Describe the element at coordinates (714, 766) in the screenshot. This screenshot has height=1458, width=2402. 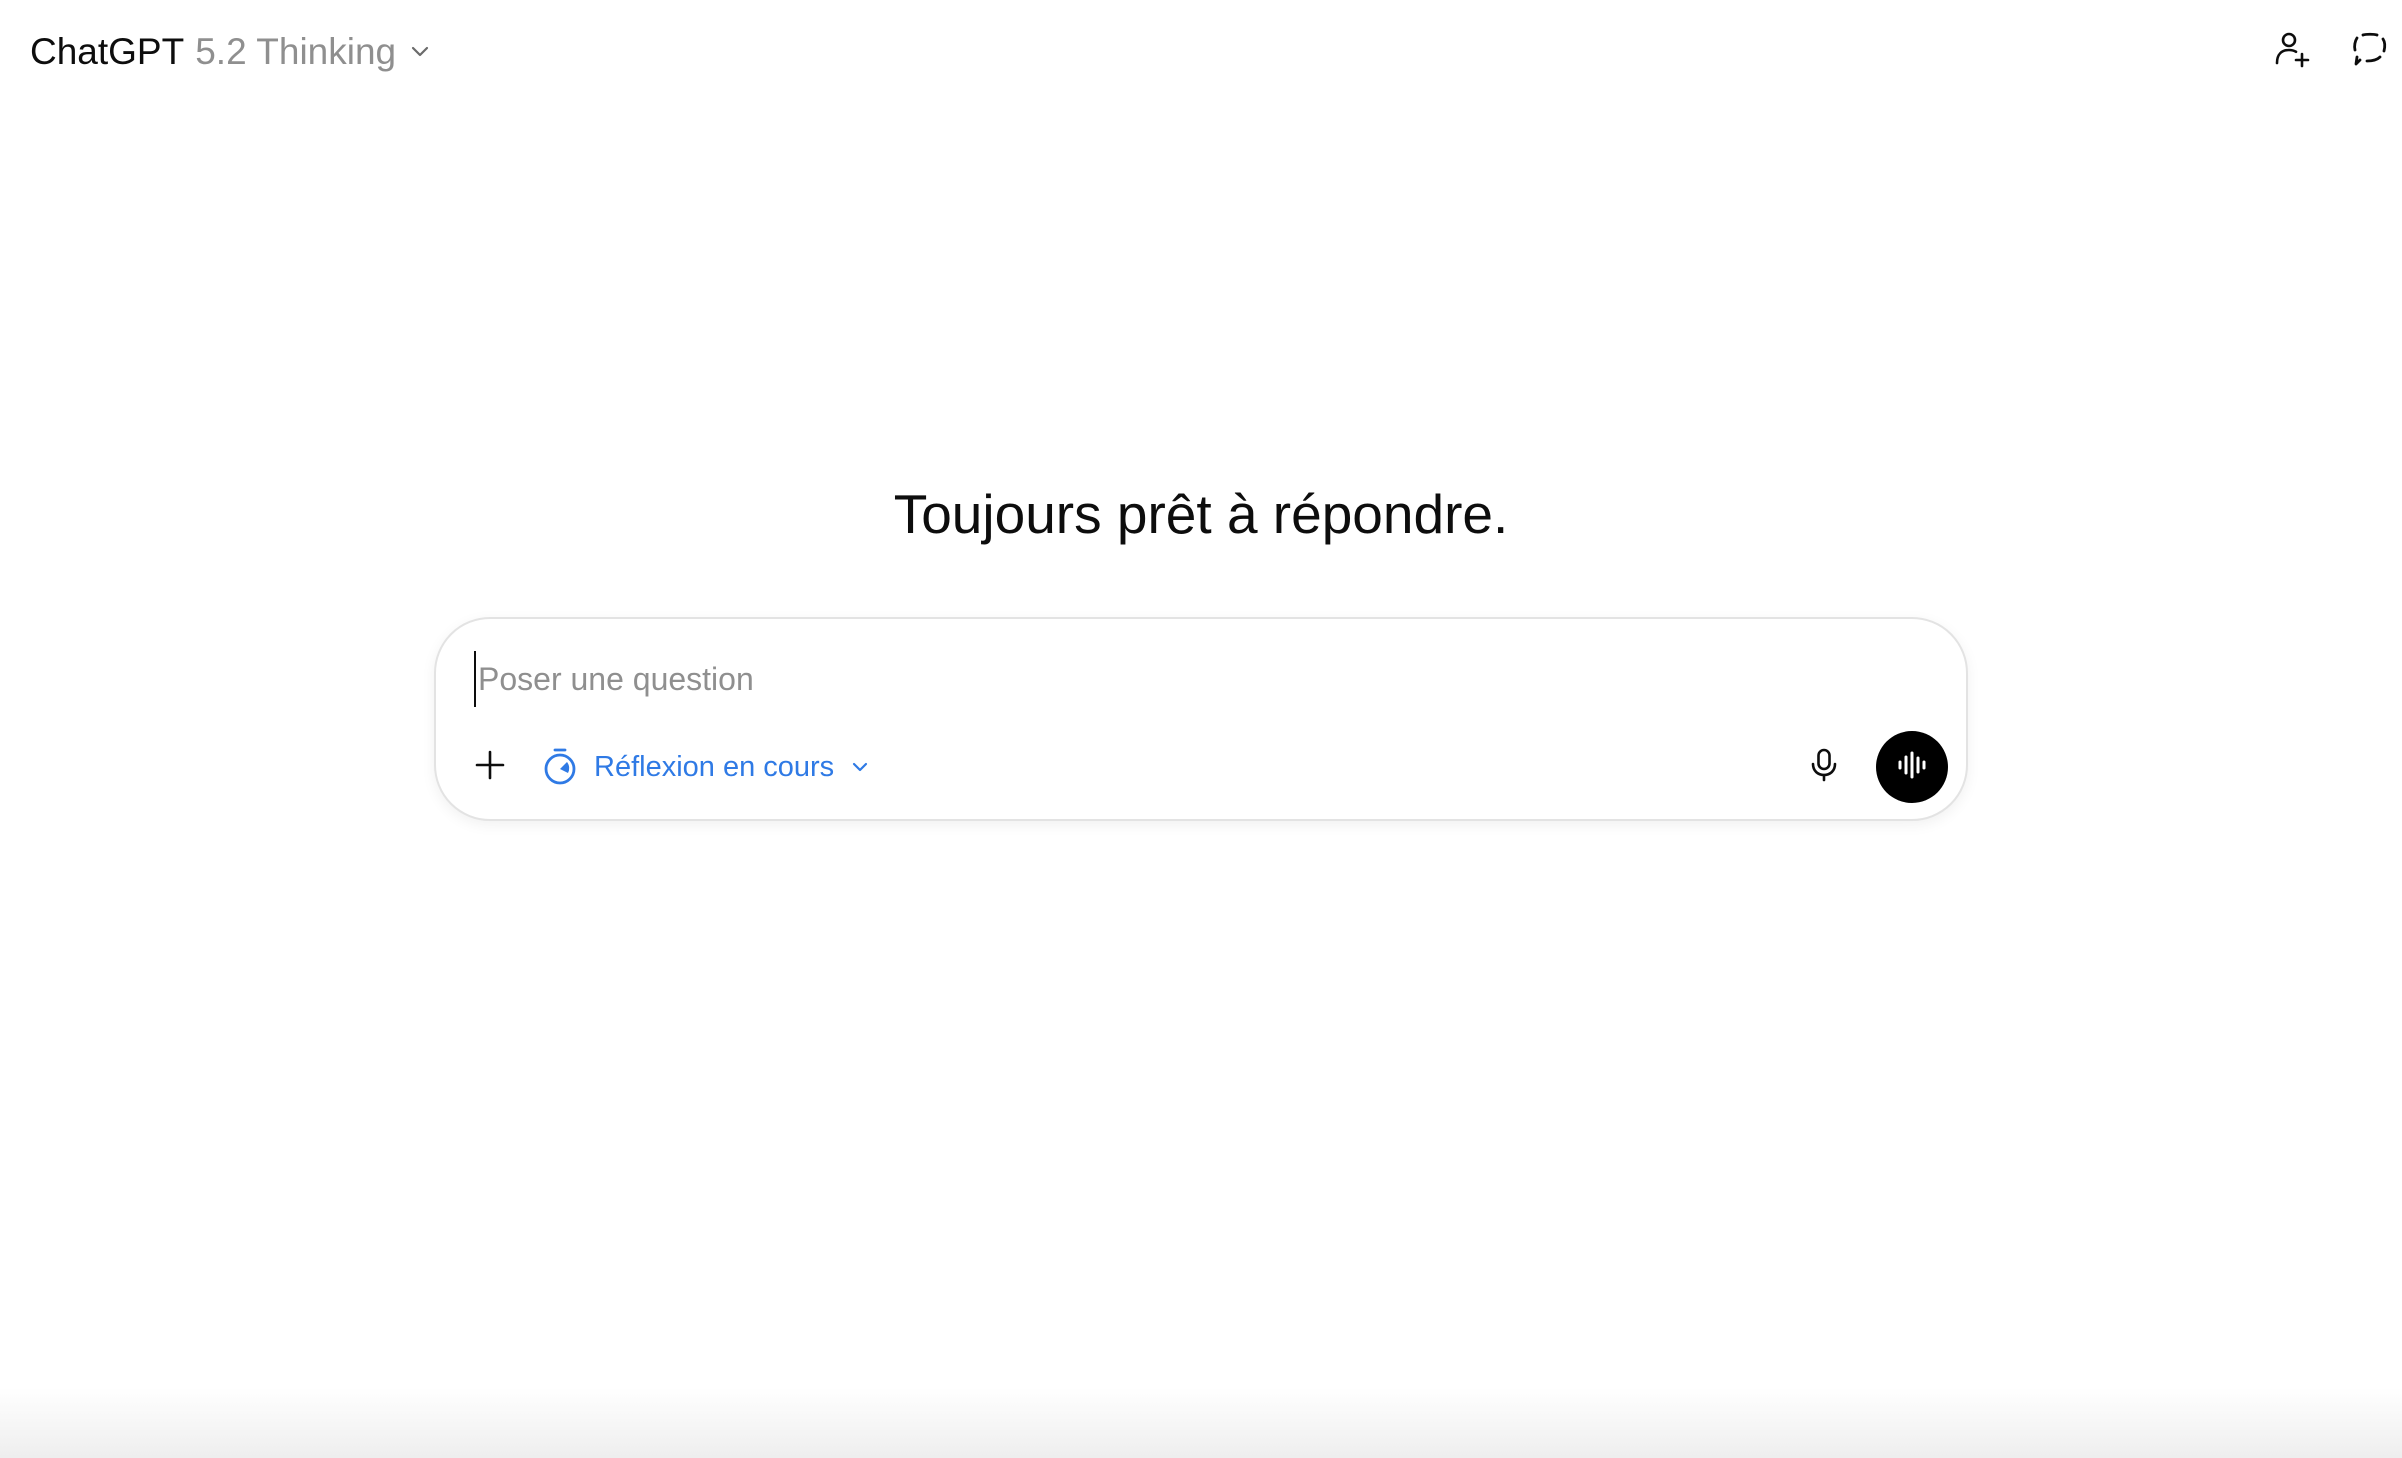
I see `reasoning-mode-label: Réflexion en cours` at that location.